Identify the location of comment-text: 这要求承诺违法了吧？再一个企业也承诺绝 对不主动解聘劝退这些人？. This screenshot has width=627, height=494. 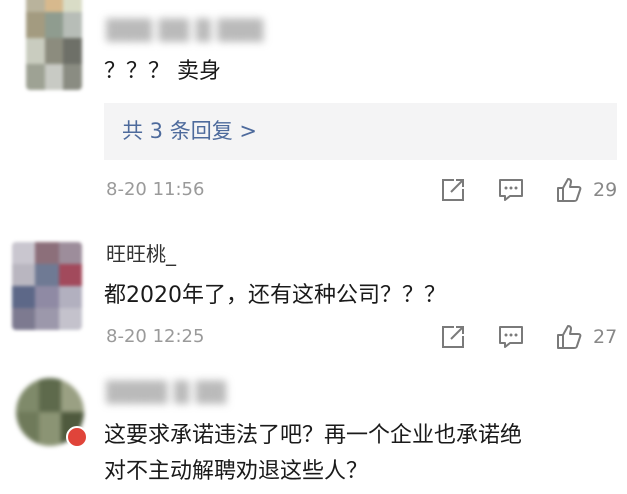
(364, 454).